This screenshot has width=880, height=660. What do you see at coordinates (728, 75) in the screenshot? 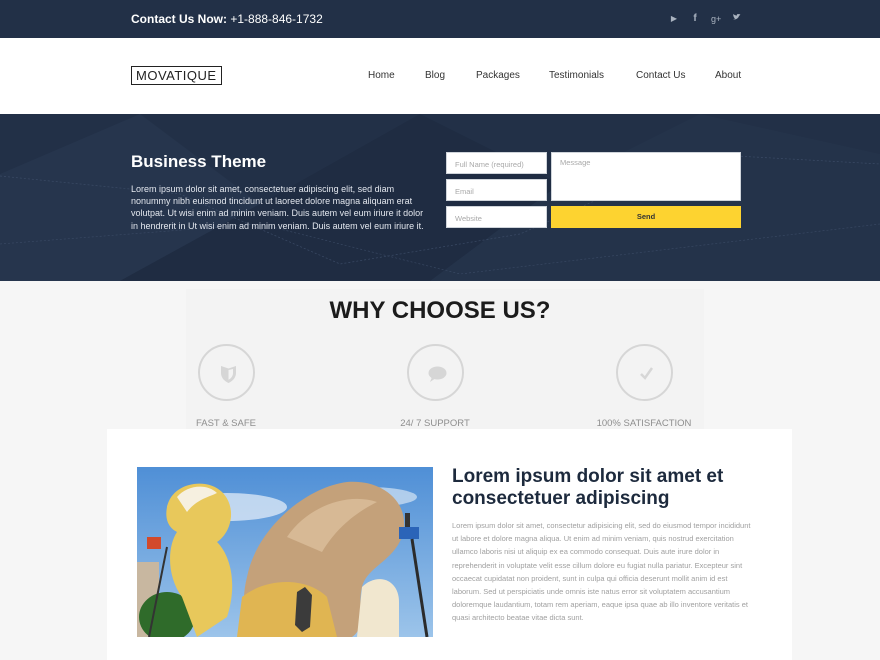
I see `nav-about: About` at bounding box center [728, 75].